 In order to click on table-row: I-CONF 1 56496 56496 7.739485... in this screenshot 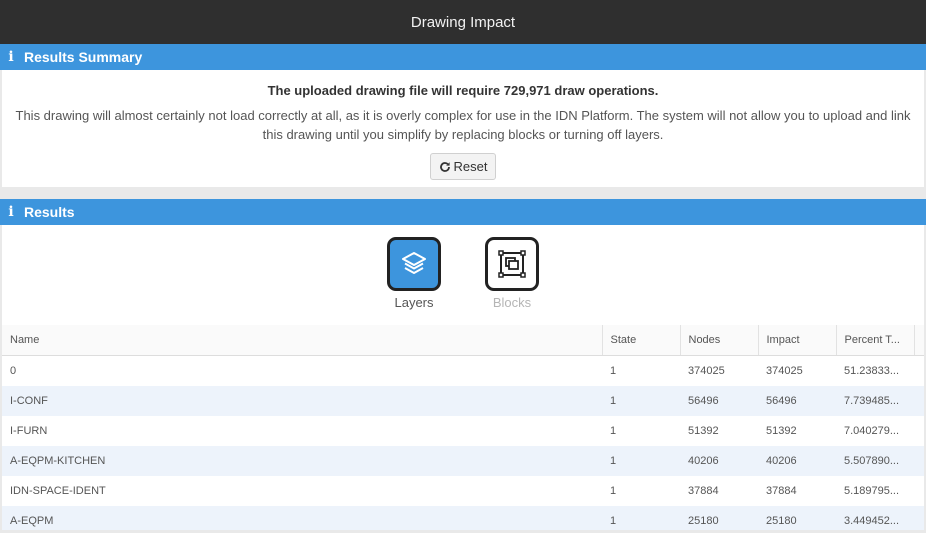, I will do `click(463, 401)`.